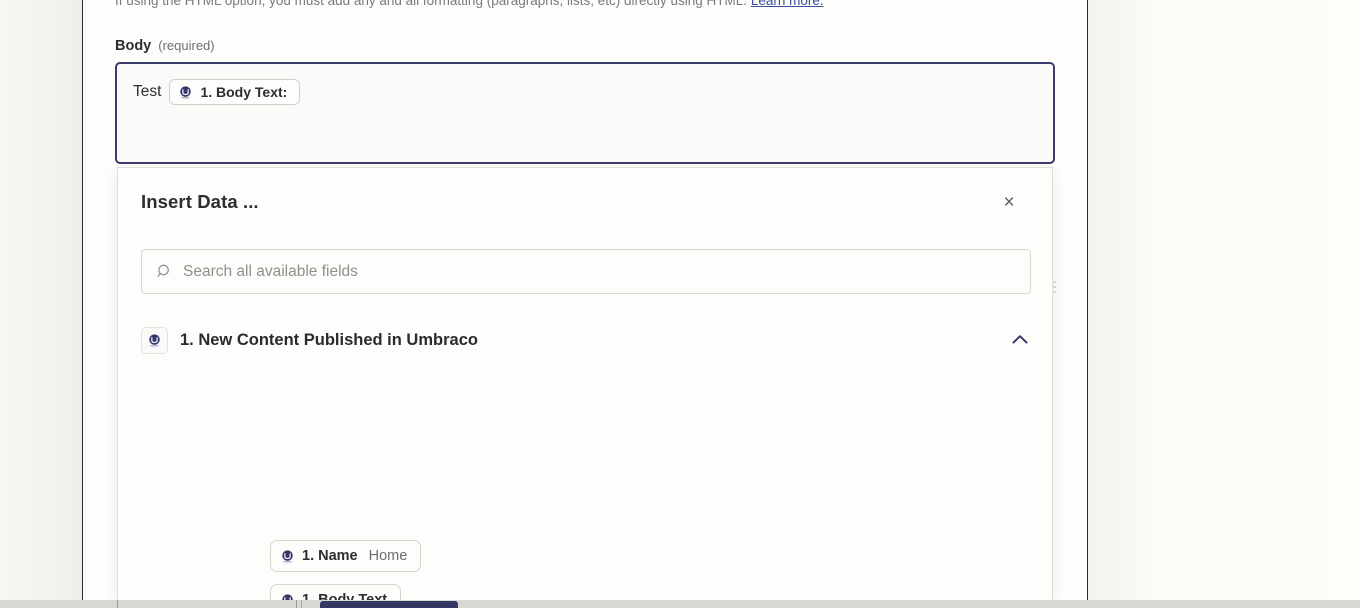 Image resolution: width=1360 pixels, height=608 pixels. What do you see at coordinates (1009, 202) in the screenshot?
I see `close-icon: ×` at bounding box center [1009, 202].